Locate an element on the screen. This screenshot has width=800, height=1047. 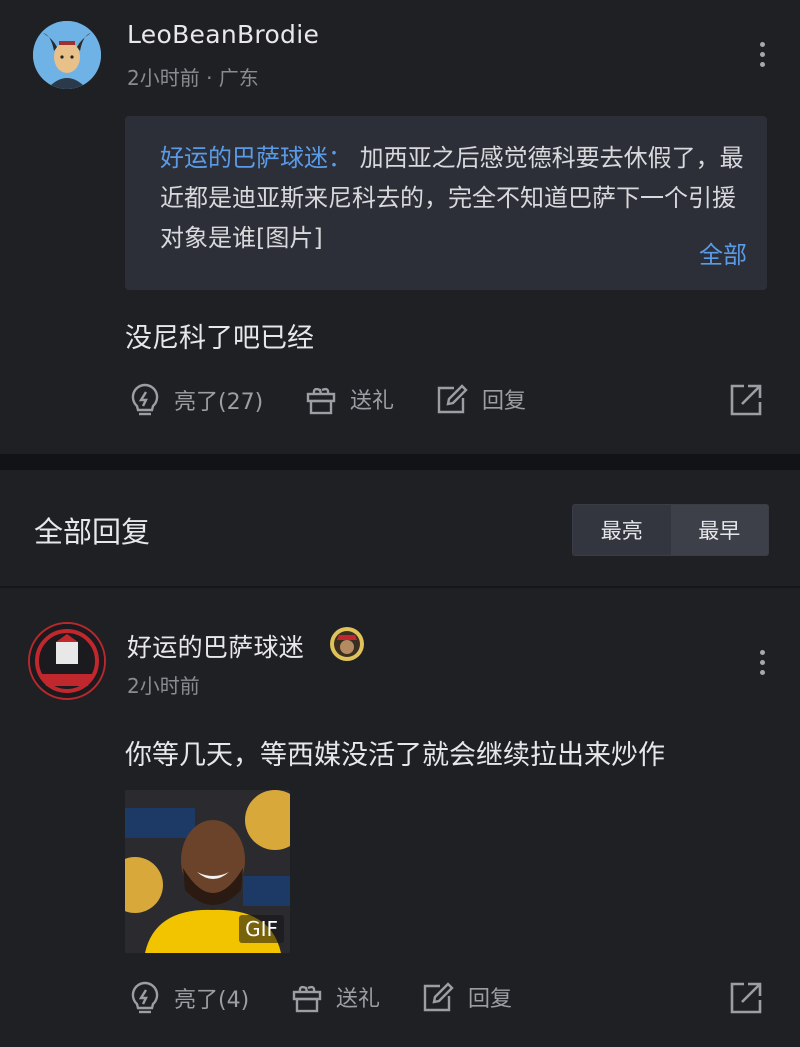
avatar-badge is located at coordinates (67, 661).